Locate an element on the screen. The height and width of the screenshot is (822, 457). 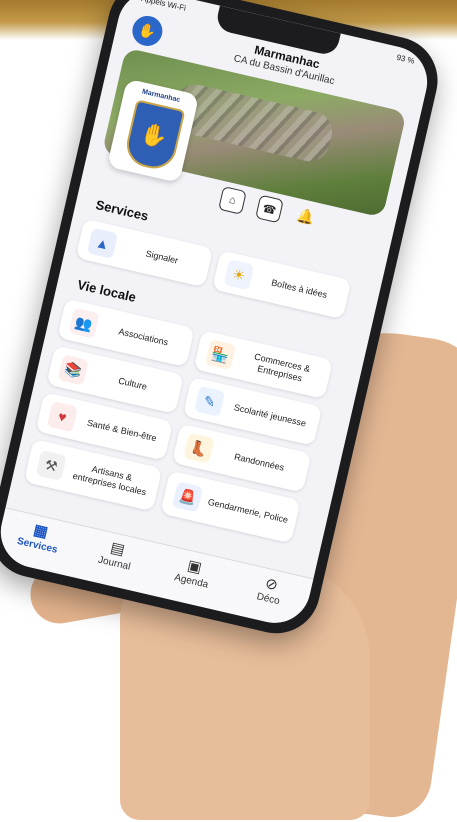
tab-agenda: ▣ Agenda is located at coordinates (192, 578).